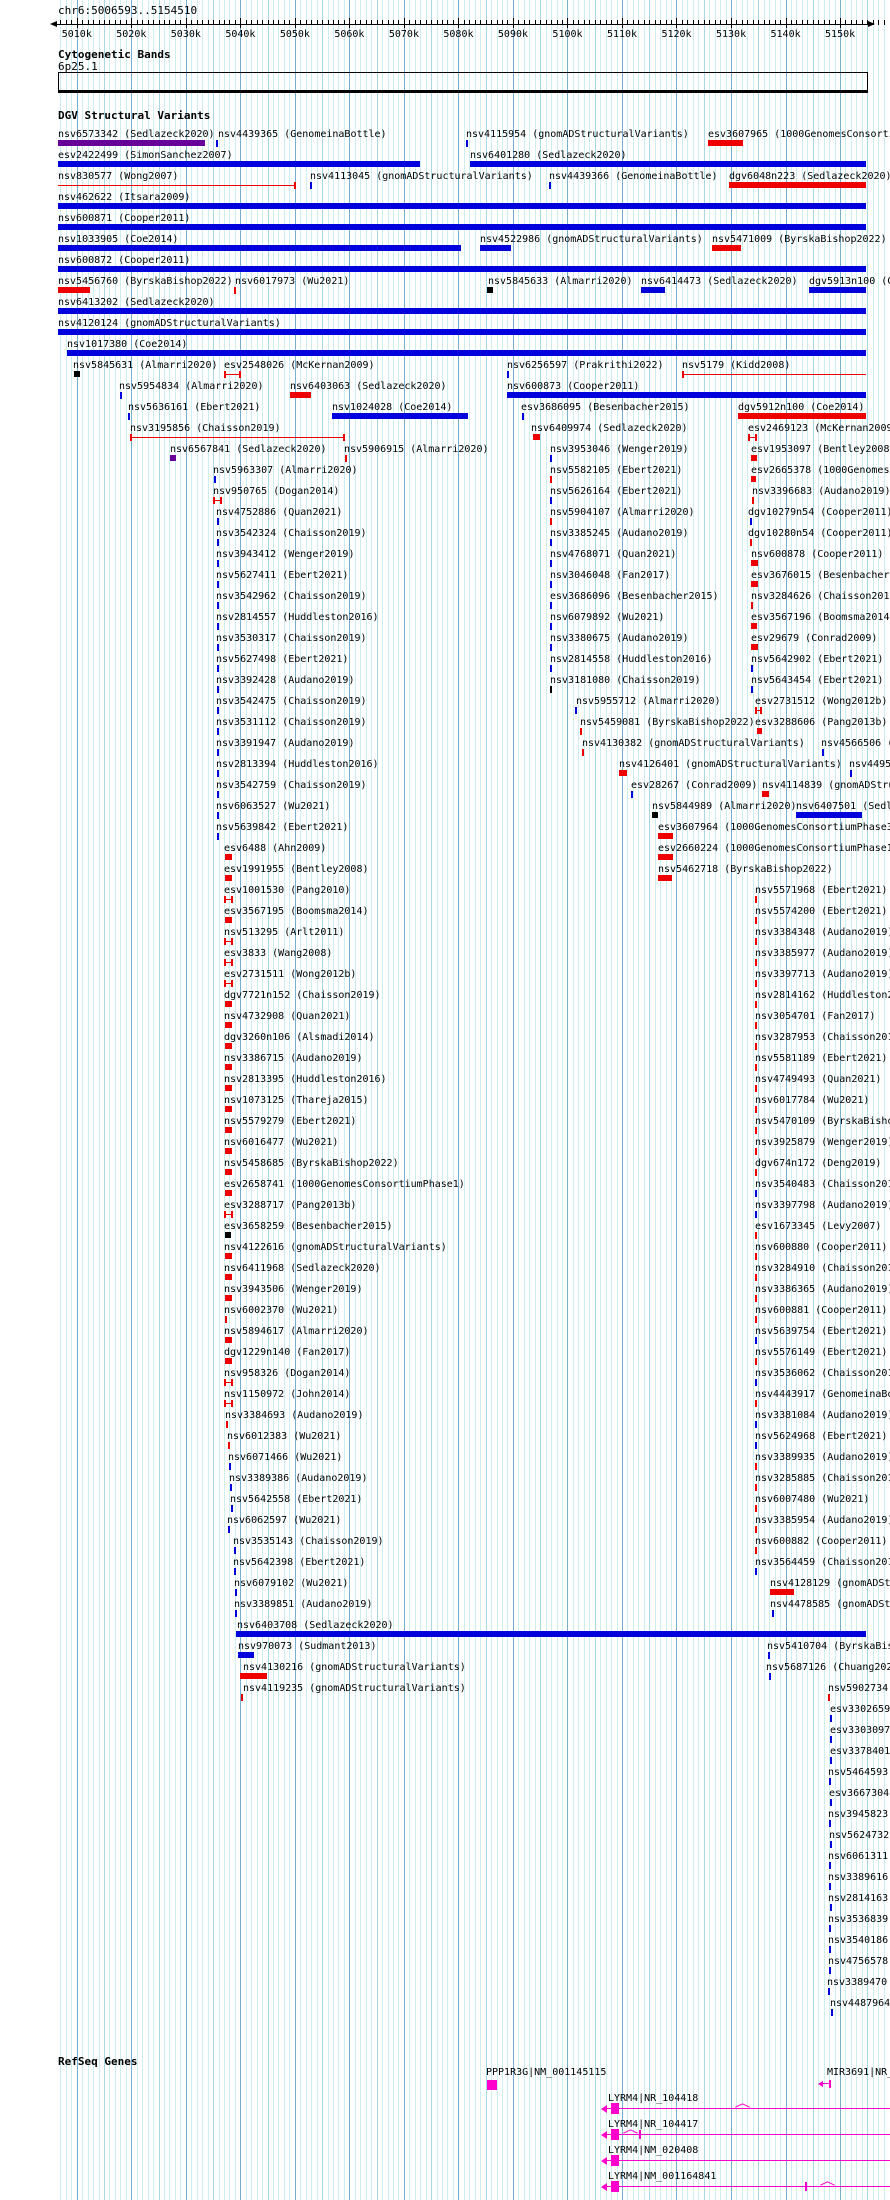 This screenshot has height=2200, width=890. Describe the element at coordinates (302, 135) in the screenshot. I see `variant-label: nsv4439365 (GenomeinaBottle)` at that location.